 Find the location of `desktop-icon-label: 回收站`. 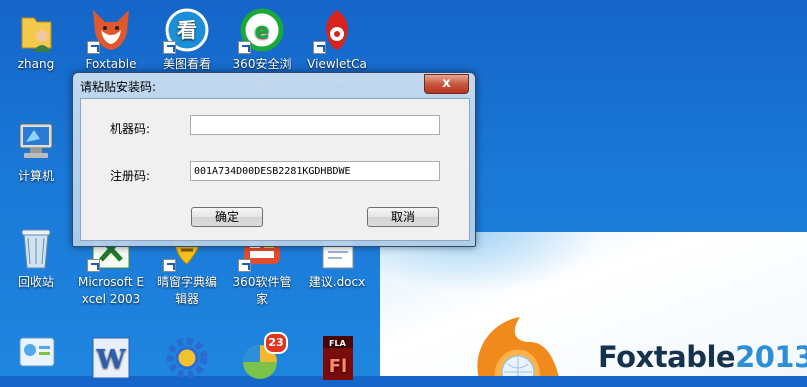

desktop-icon-label: 回收站 is located at coordinates (35, 282).